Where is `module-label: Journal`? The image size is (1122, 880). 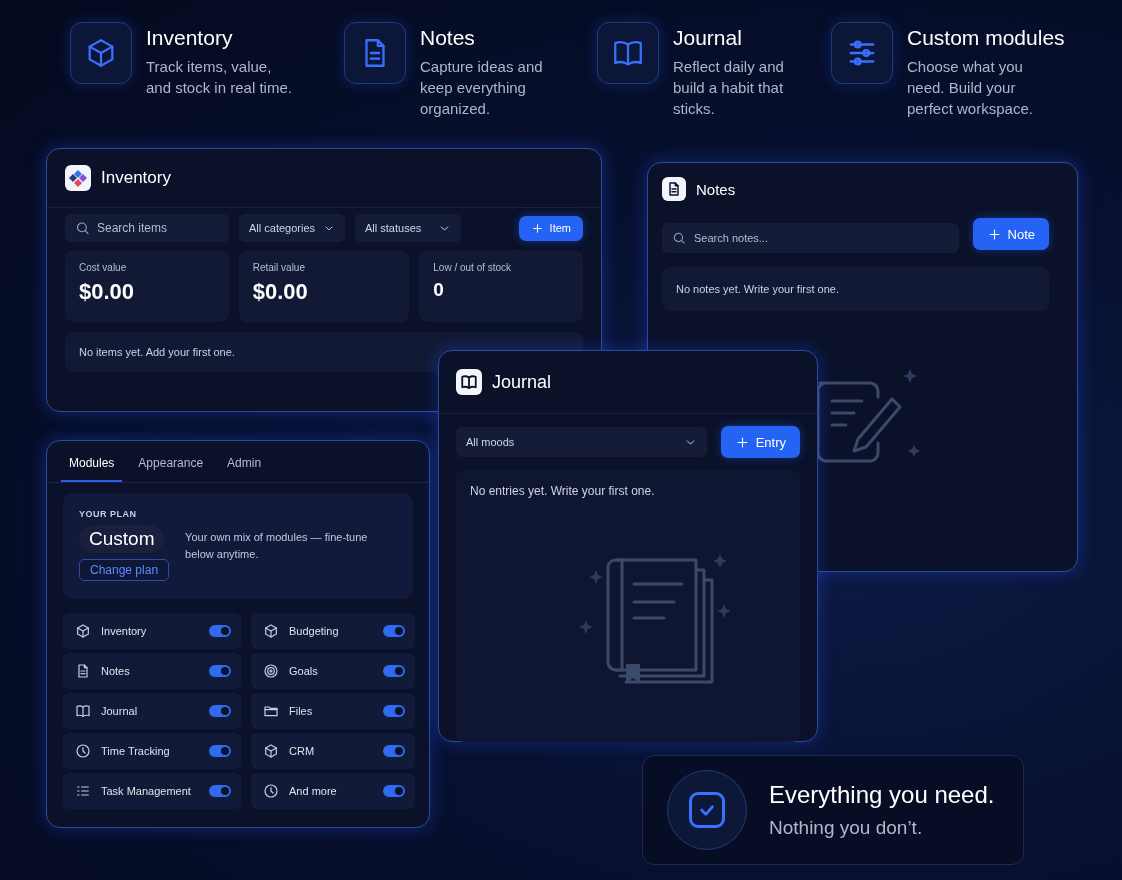 module-label: Journal is located at coordinates (120, 711).